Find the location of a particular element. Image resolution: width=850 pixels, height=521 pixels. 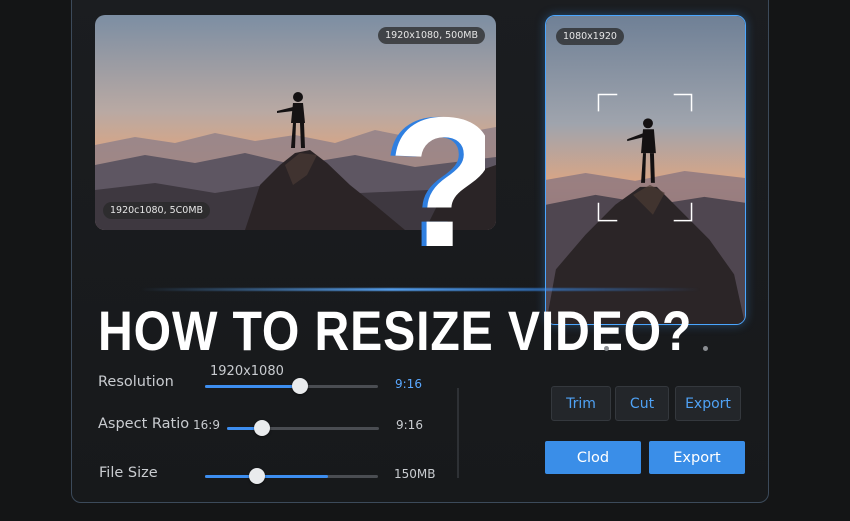

file-size-slider is located at coordinates (291, 476).